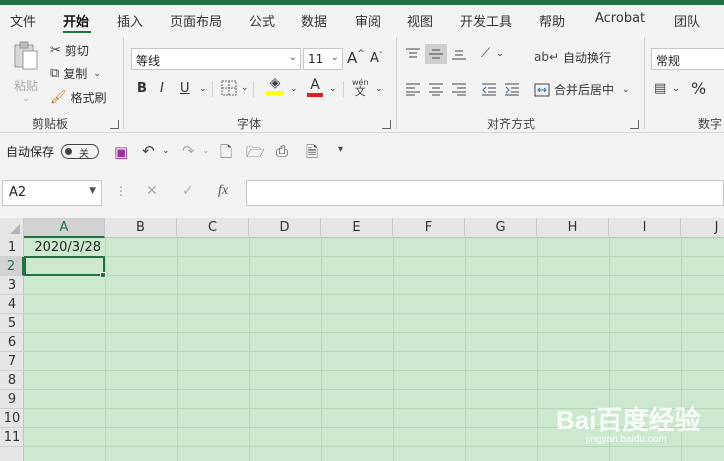 Image resolution: width=724 pixels, height=461 pixels. I want to click on format-painter-button: 🖌 格式刷, so click(78, 97).